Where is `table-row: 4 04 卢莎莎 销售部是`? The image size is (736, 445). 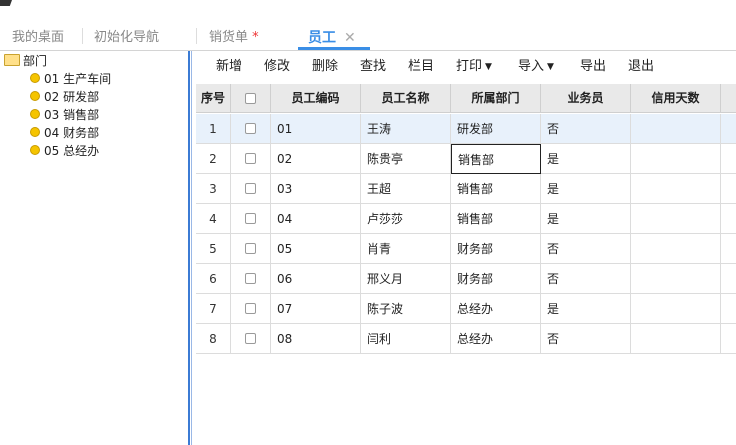 table-row: 4 04 卢莎莎 销售部是 is located at coordinates (466, 219).